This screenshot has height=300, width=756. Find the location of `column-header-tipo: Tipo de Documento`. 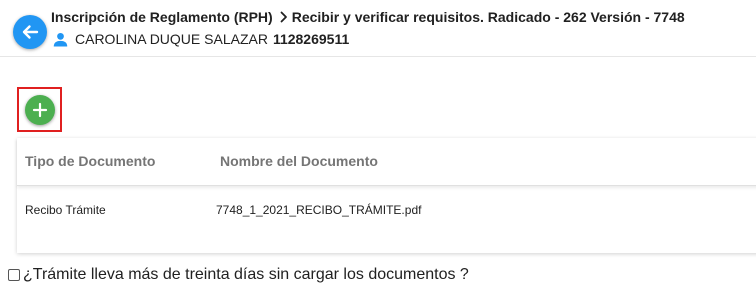

column-header-tipo: Tipo de Documento is located at coordinates (90, 161).